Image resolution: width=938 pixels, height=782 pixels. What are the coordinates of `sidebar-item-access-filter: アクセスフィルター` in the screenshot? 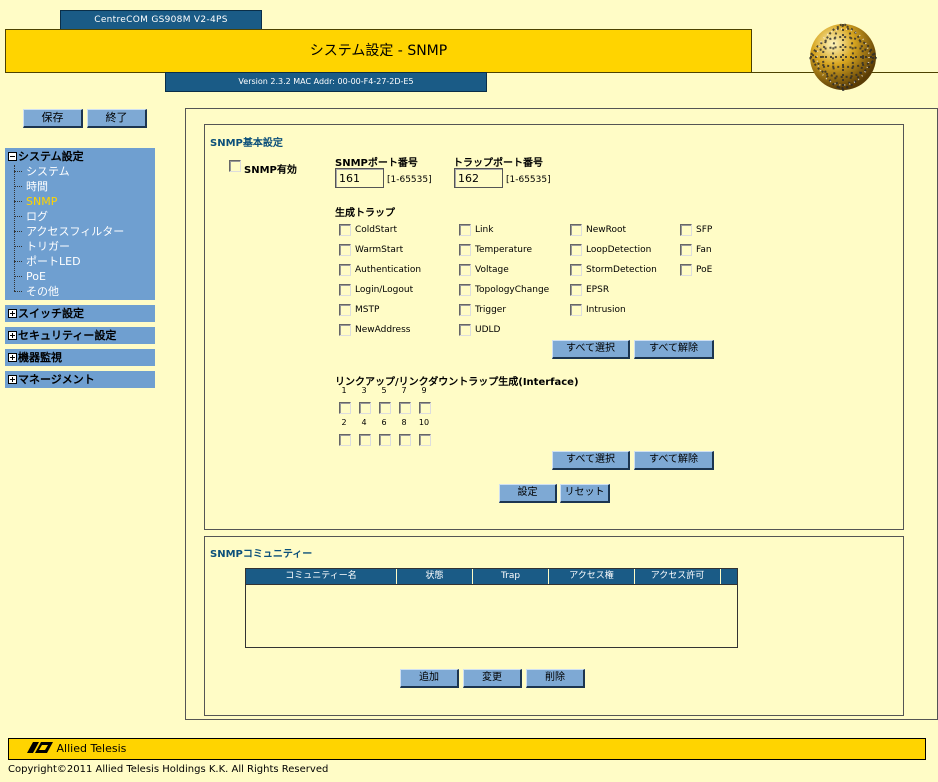 It's located at (69, 231).